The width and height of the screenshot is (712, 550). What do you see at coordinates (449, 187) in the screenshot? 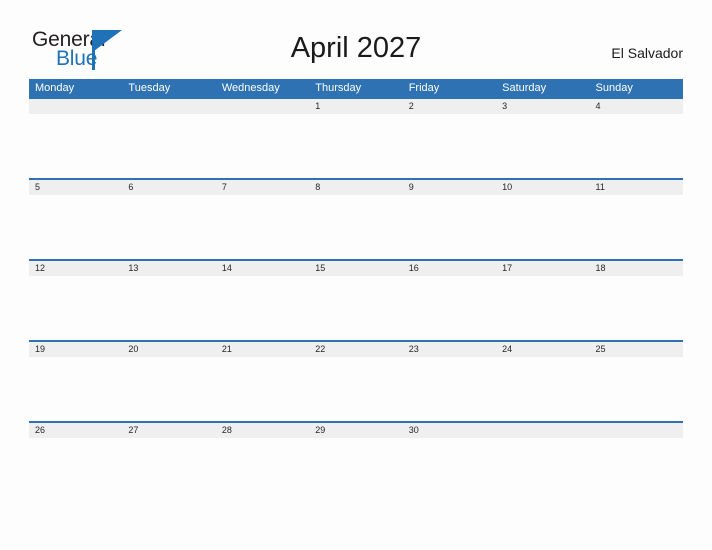
I see `day-cell: 9` at bounding box center [449, 187].